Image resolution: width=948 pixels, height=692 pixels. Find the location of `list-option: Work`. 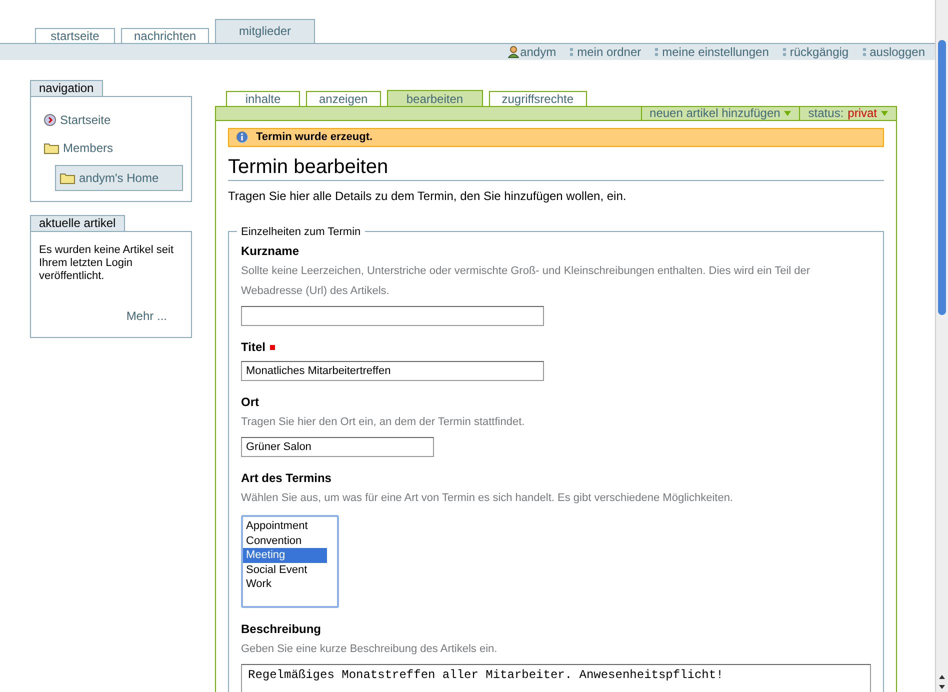

list-option: Work is located at coordinates (285, 584).